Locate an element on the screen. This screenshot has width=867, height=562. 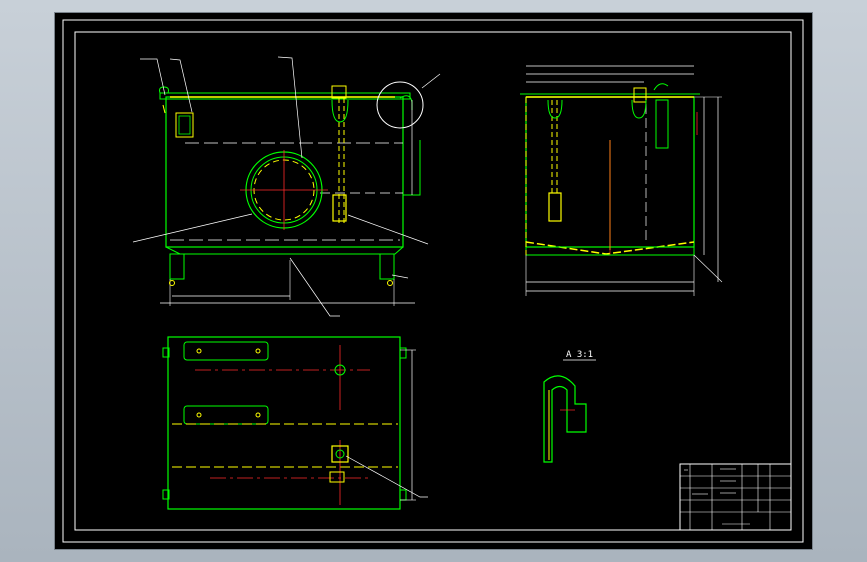
strainer-inner is located at coordinates (184, 125).